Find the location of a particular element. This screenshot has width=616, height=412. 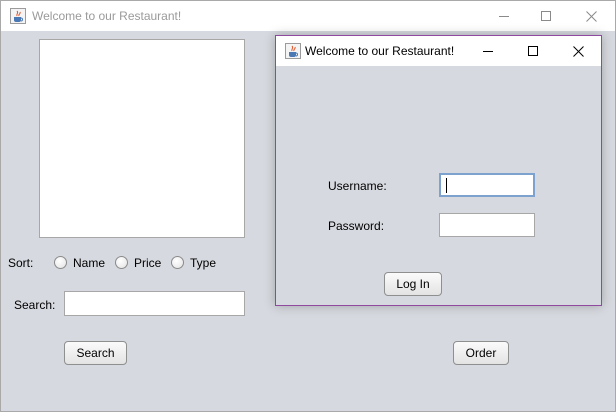

login-button: Log In is located at coordinates (413, 284).